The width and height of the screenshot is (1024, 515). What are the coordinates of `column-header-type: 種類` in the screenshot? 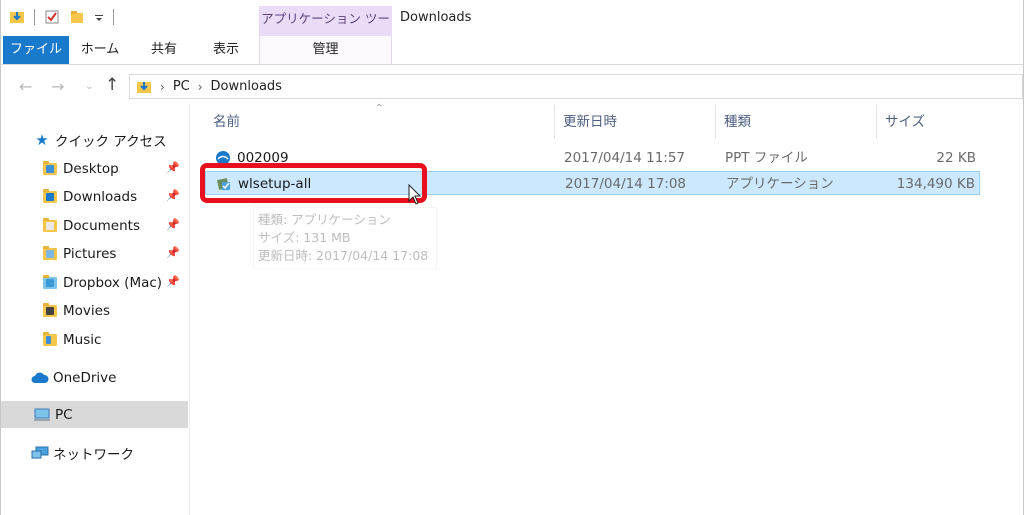 It's located at (796, 122).